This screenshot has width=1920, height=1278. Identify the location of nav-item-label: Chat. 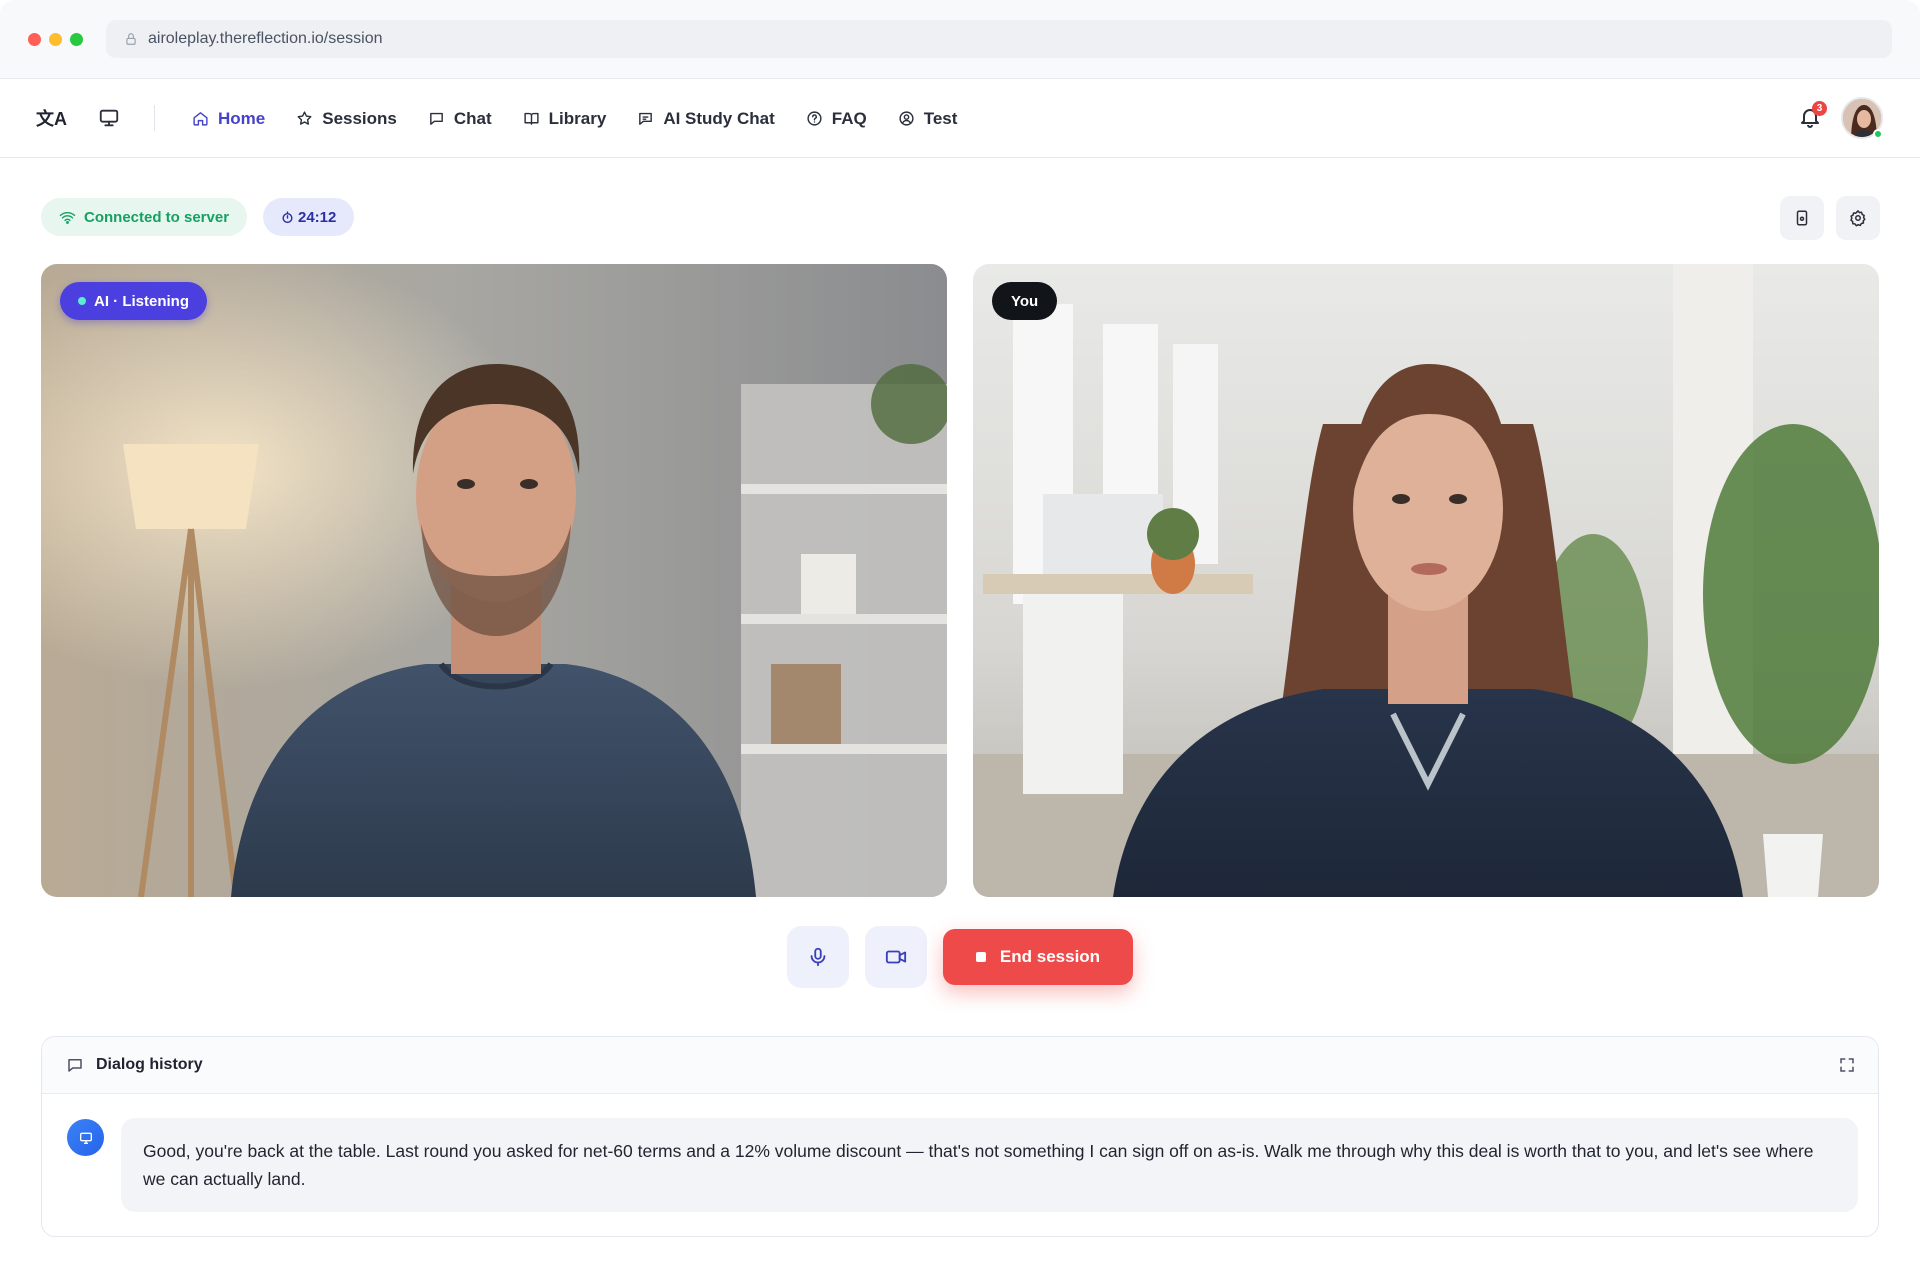
(472, 118).